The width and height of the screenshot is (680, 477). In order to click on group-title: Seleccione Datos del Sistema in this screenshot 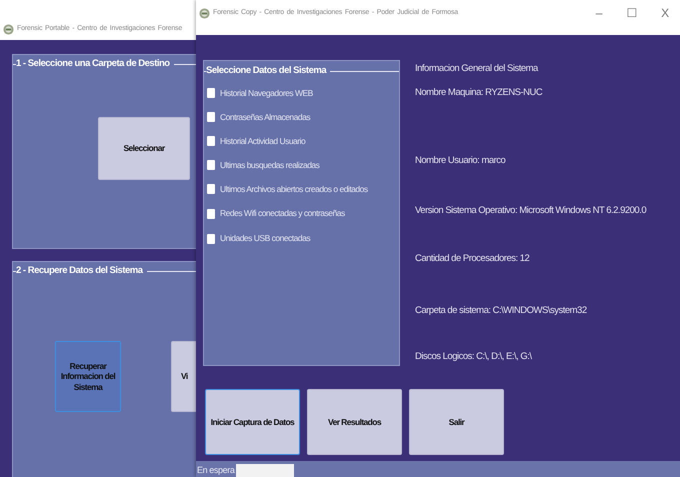, I will do `click(266, 71)`.